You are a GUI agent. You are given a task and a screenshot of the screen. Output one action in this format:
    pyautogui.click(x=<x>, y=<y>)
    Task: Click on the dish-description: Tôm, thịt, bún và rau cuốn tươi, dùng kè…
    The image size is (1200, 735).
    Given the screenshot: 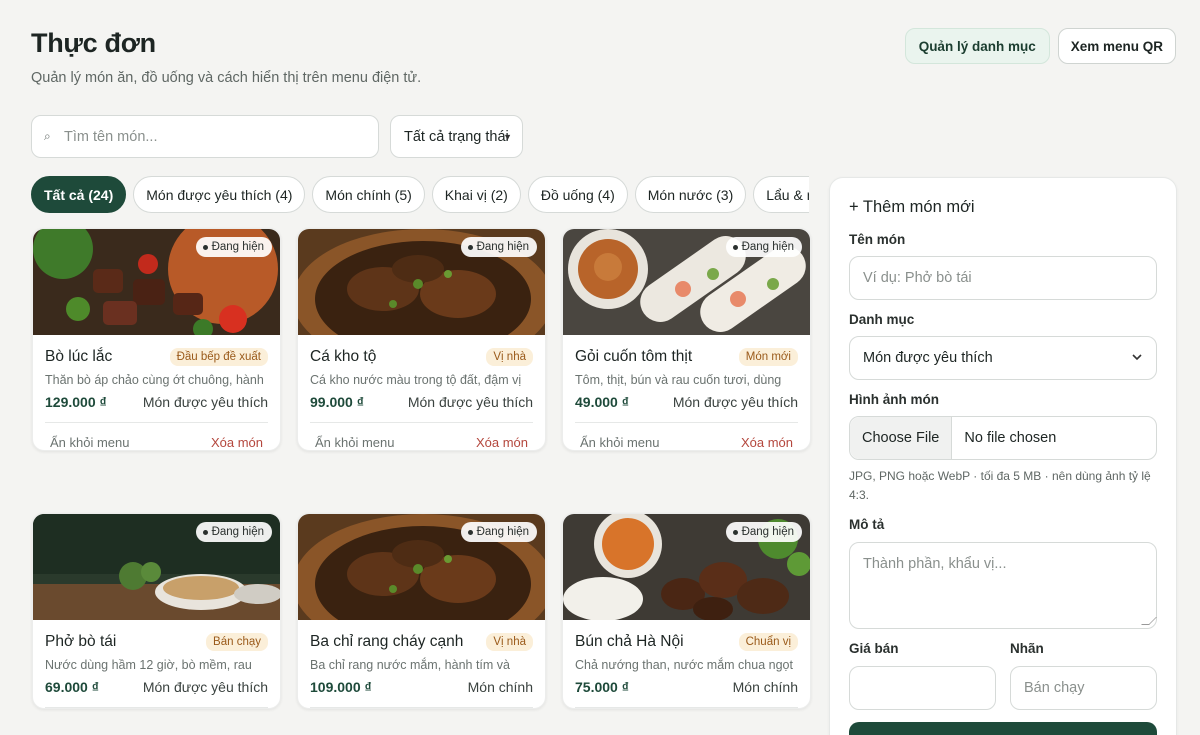 What is the action you would take?
    pyautogui.click(x=678, y=380)
    